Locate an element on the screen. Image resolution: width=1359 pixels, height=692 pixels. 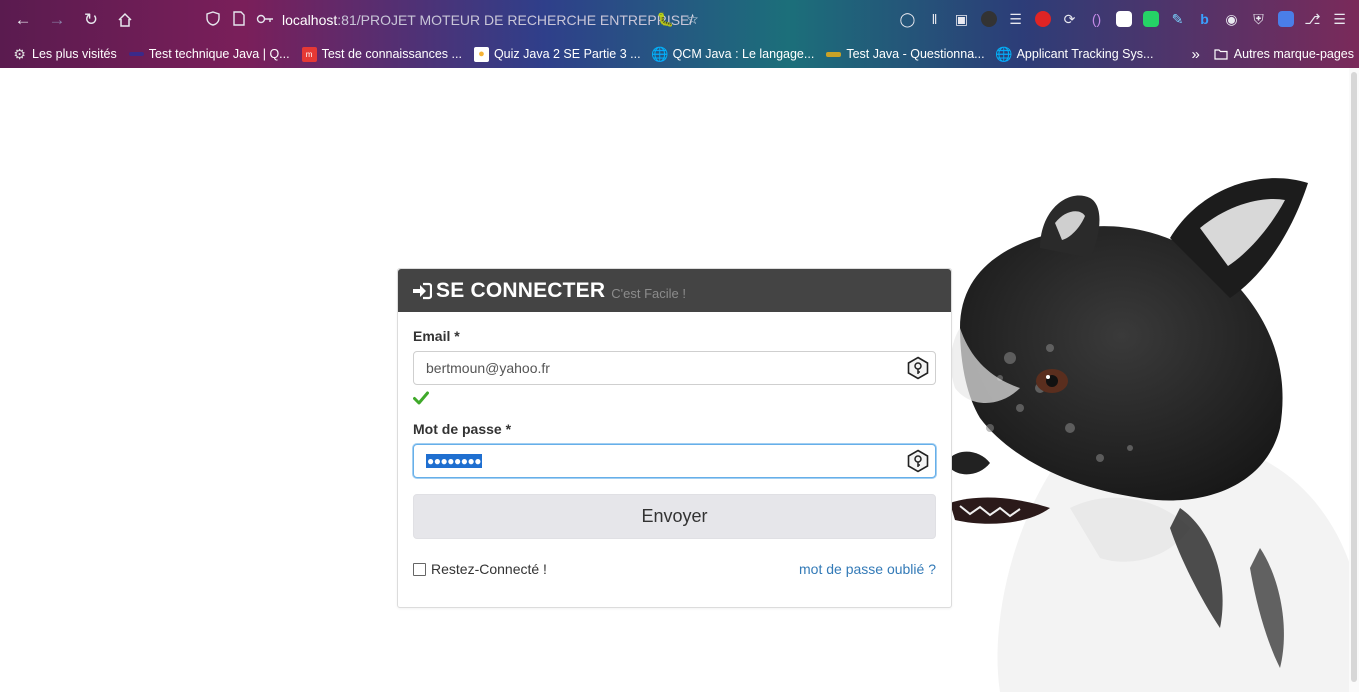
shield-icon is located at coordinates (213, 20).